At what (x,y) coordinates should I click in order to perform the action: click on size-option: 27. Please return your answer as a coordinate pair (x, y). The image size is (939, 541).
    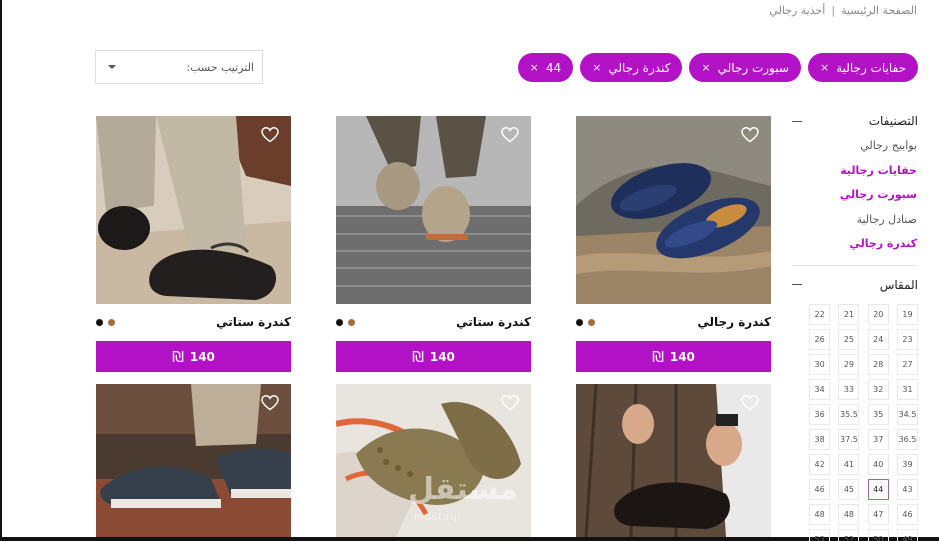
    Looking at the image, I should click on (907, 364).